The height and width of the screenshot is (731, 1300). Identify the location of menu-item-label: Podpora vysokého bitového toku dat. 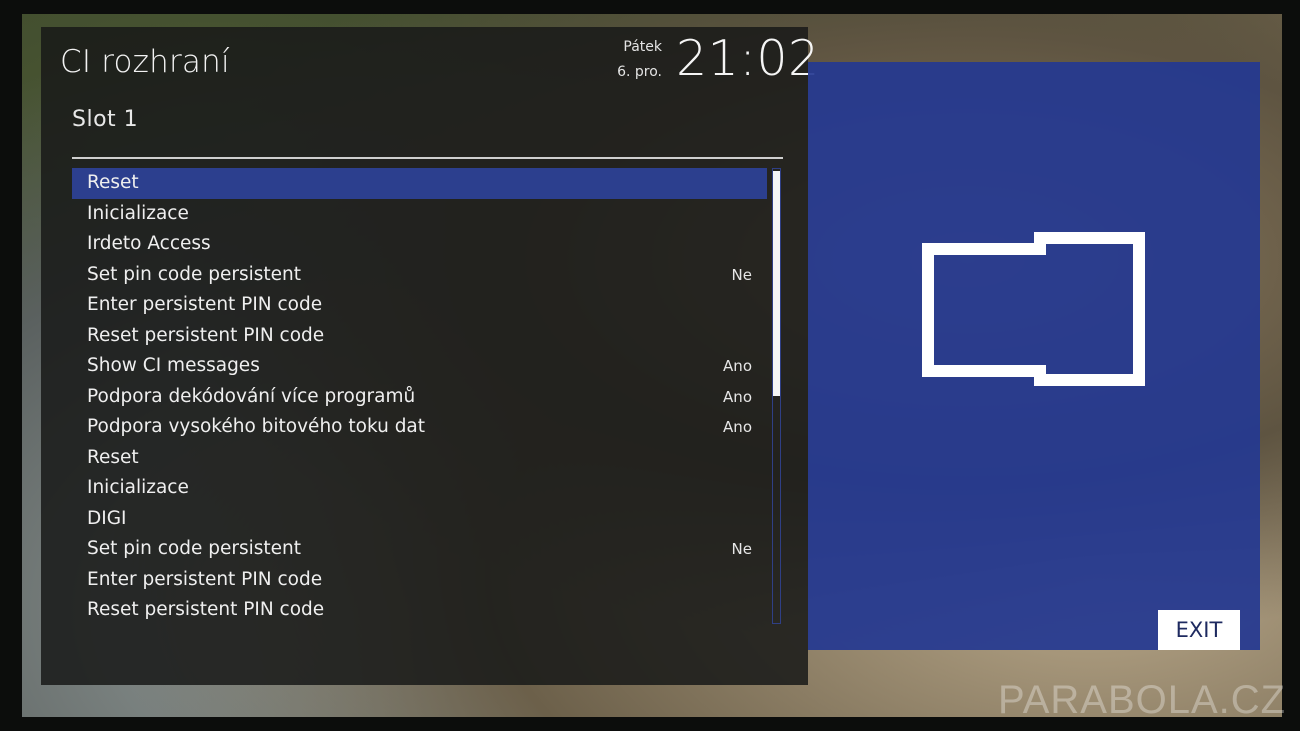
(256, 426).